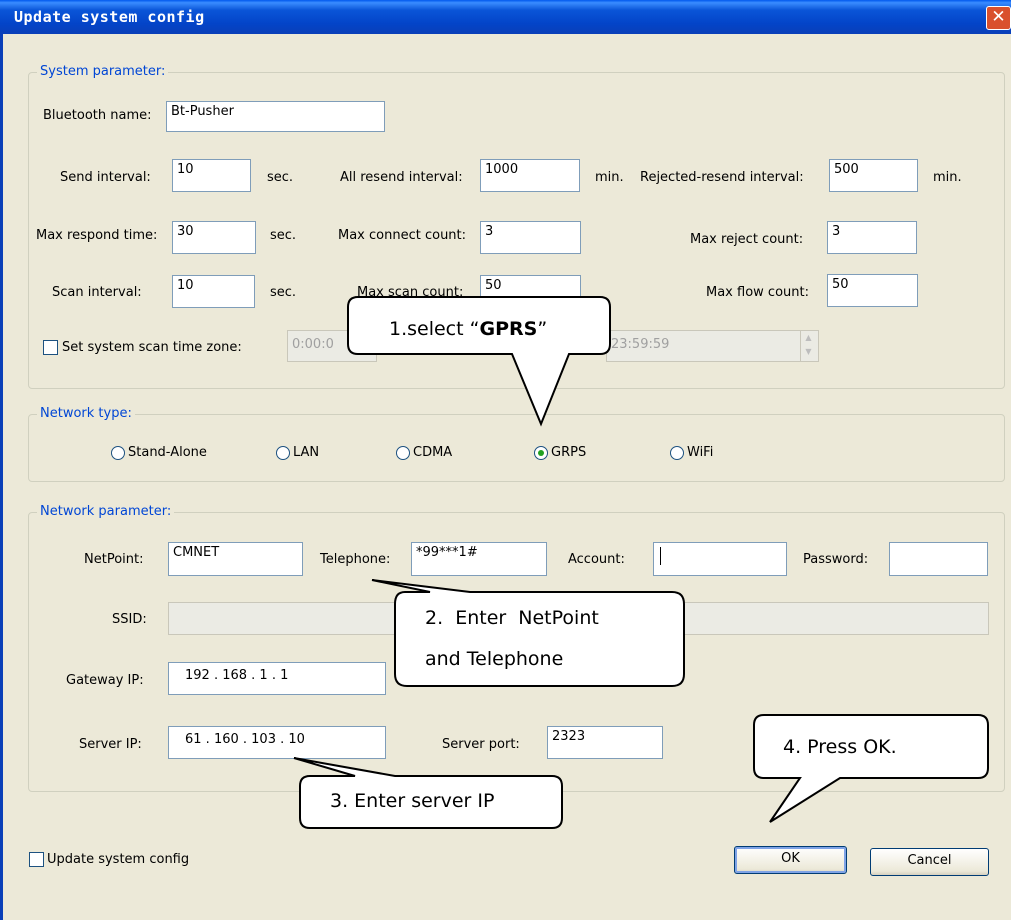 This screenshot has height=920, width=1011. Describe the element at coordinates (512, 618) in the screenshot. I see `callout-2-line1: 2. Enter NetPoint` at that location.